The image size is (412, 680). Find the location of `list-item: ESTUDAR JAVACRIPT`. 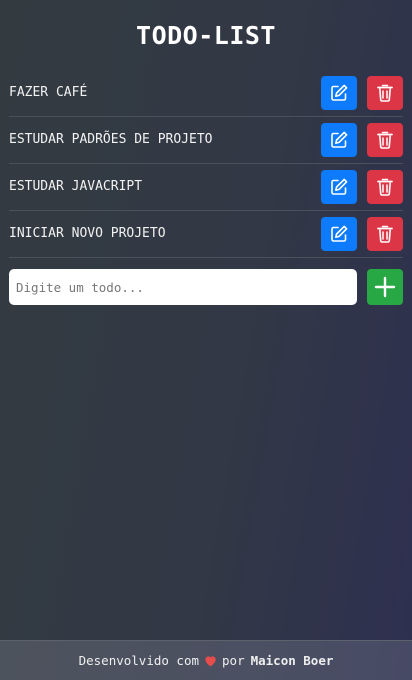

list-item: ESTUDAR JAVACRIPT is located at coordinates (206, 187).